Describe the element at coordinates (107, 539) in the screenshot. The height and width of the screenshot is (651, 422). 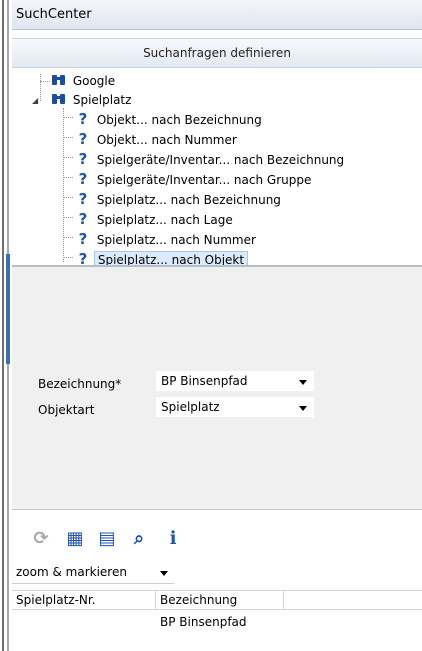
I see `map-features-icon: ▤` at that location.